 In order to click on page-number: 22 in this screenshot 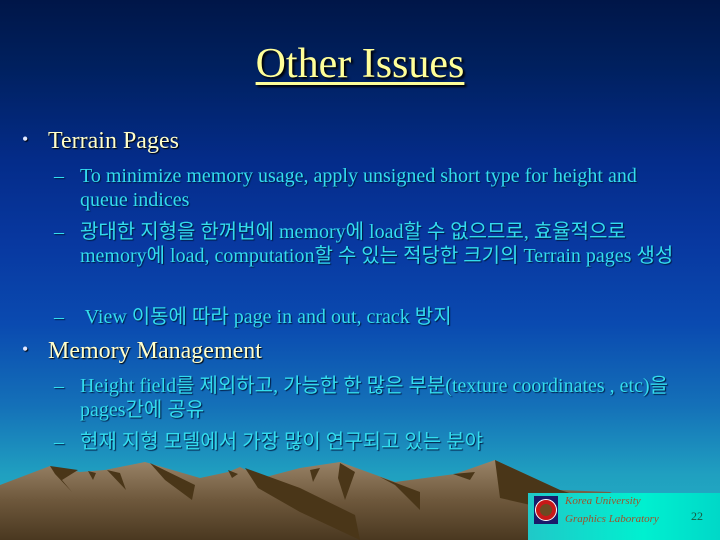, I will do `click(697, 516)`.